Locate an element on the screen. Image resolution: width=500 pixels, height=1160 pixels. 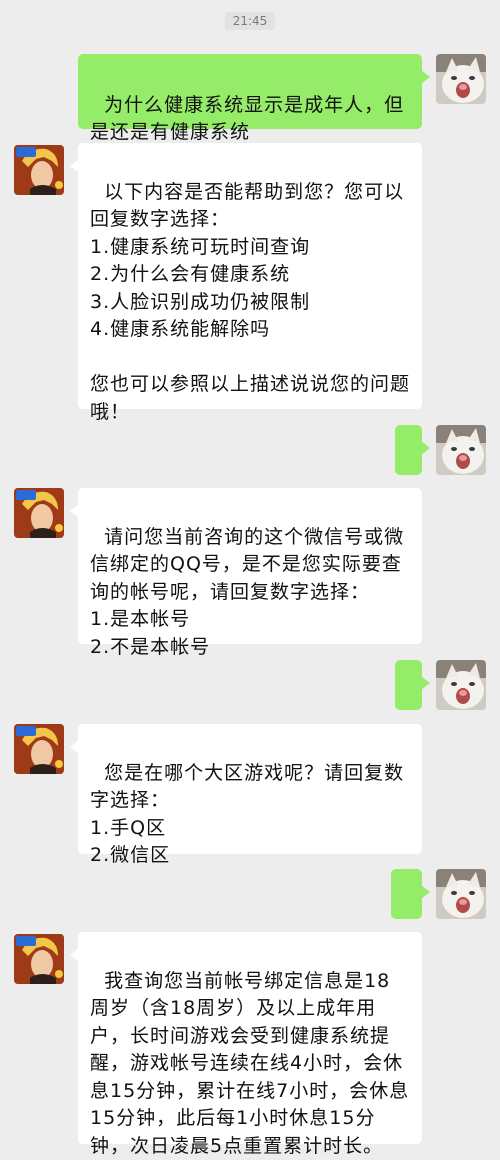
timestamp-label: 21:45 is located at coordinates (250, 21).